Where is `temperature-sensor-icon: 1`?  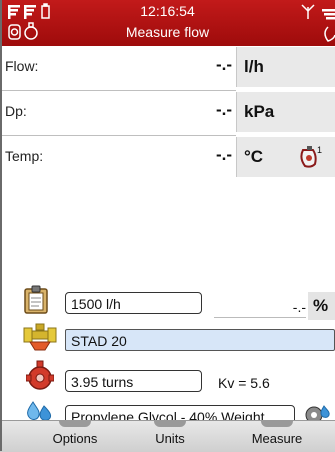
temperature-sensor-icon: 1 is located at coordinates (312, 157).